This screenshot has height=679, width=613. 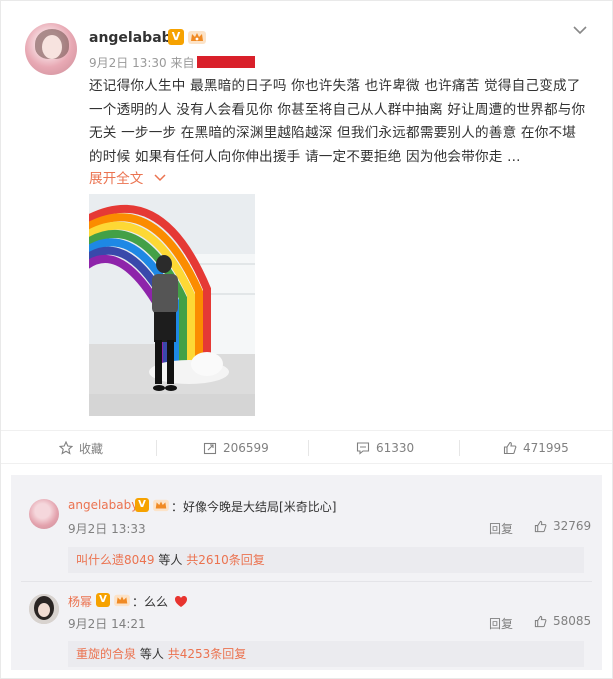 I want to click on comment-like-button: 32769, so click(x=562, y=526).